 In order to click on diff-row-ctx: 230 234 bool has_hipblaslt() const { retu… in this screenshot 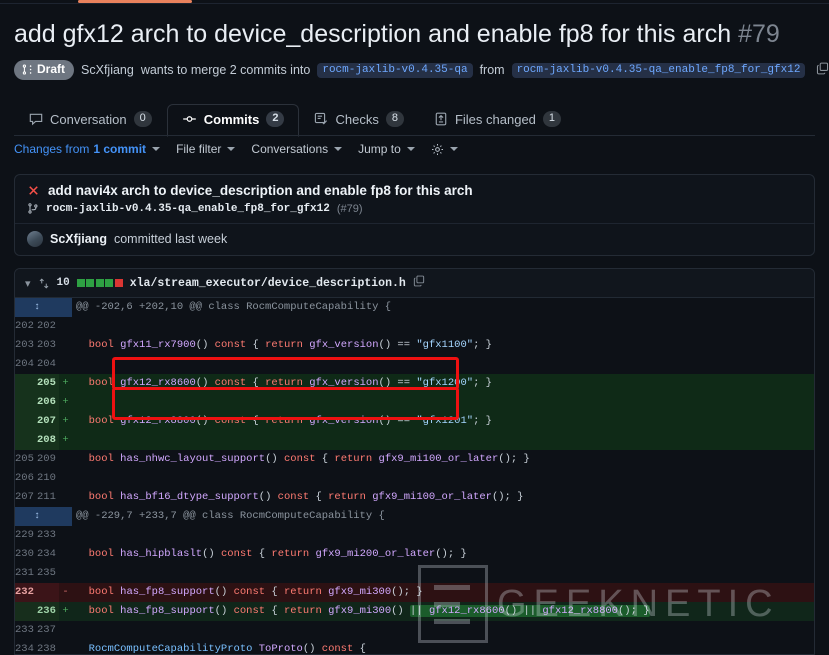, I will do `click(414, 554)`.